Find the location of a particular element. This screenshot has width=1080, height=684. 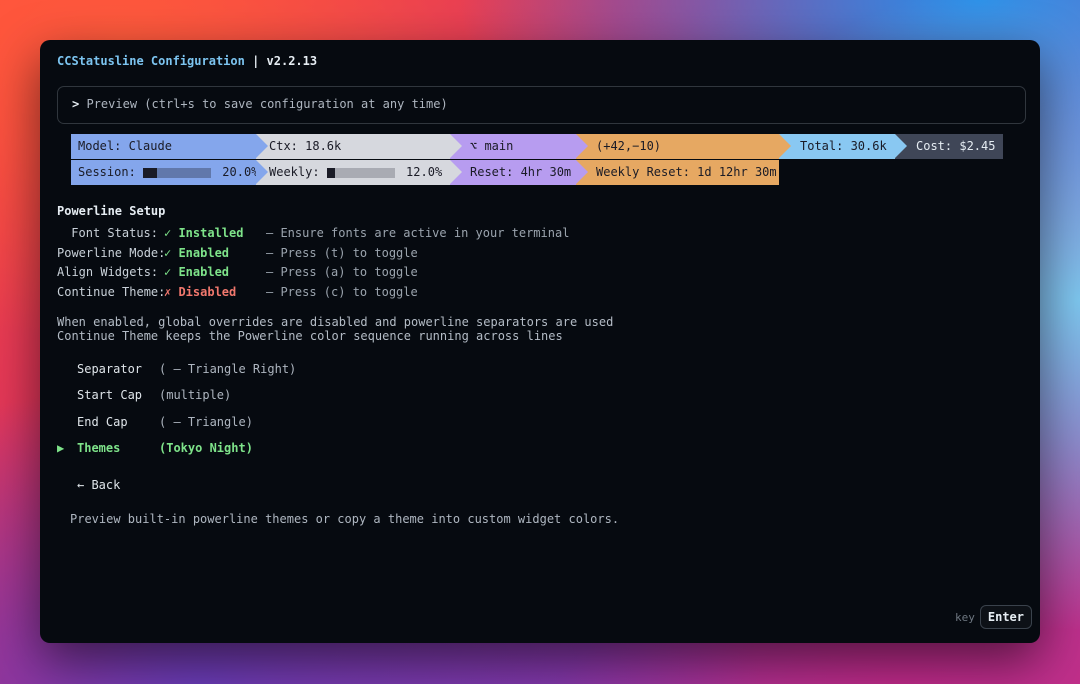

weekly-reset-text: Weekly Reset: 1d 12hr 30m is located at coordinates (686, 172).